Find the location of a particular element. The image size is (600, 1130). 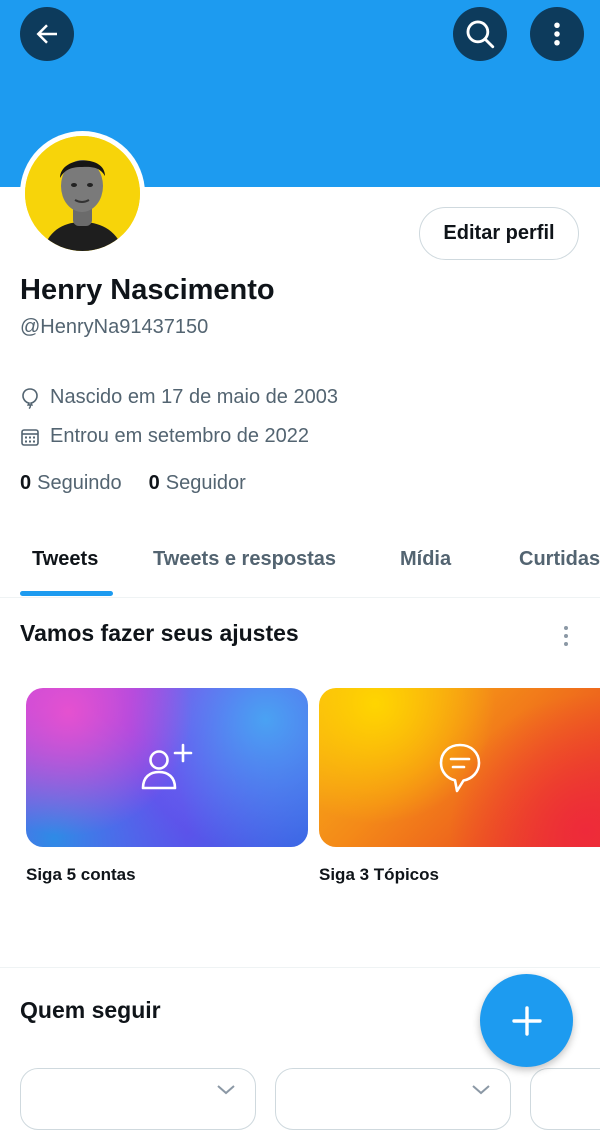

following-link: 0 Seguindo is located at coordinates (71, 483).